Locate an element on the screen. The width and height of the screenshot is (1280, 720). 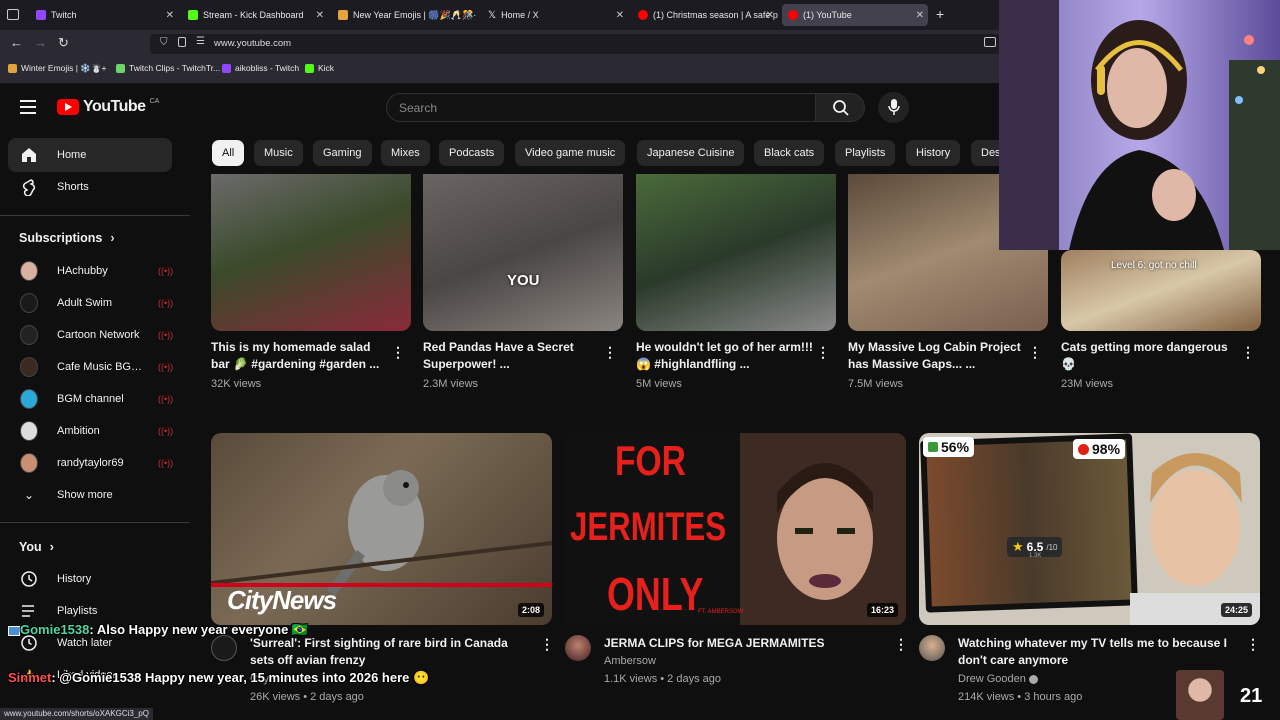
thumbnail-text: FOR is located at coordinates (650, 460).